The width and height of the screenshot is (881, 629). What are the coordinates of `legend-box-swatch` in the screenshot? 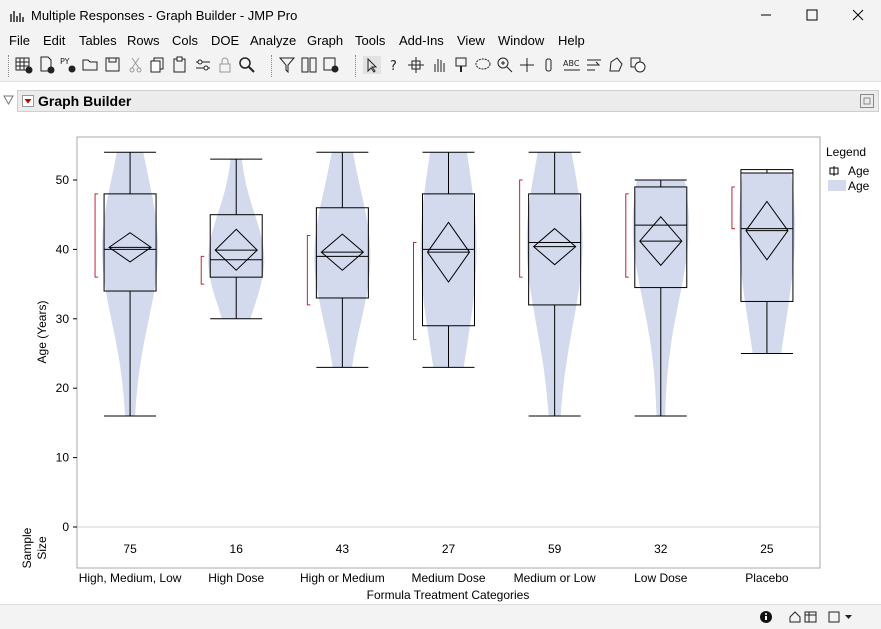 It's located at (834, 171).